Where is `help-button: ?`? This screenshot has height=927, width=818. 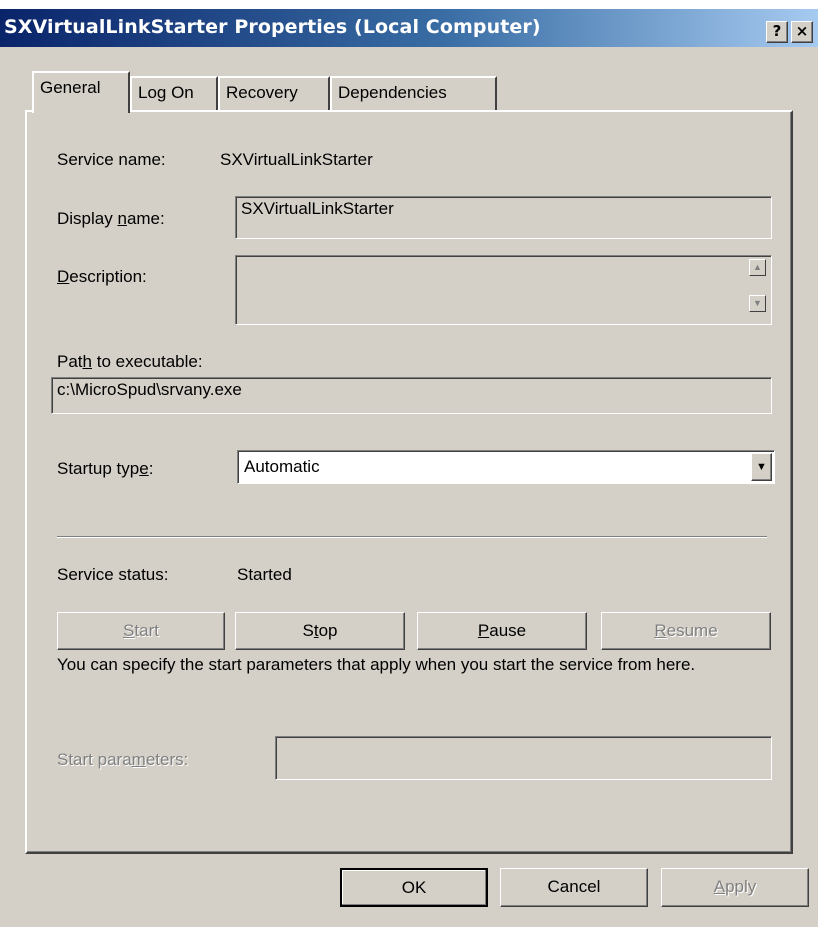 help-button: ? is located at coordinates (777, 32).